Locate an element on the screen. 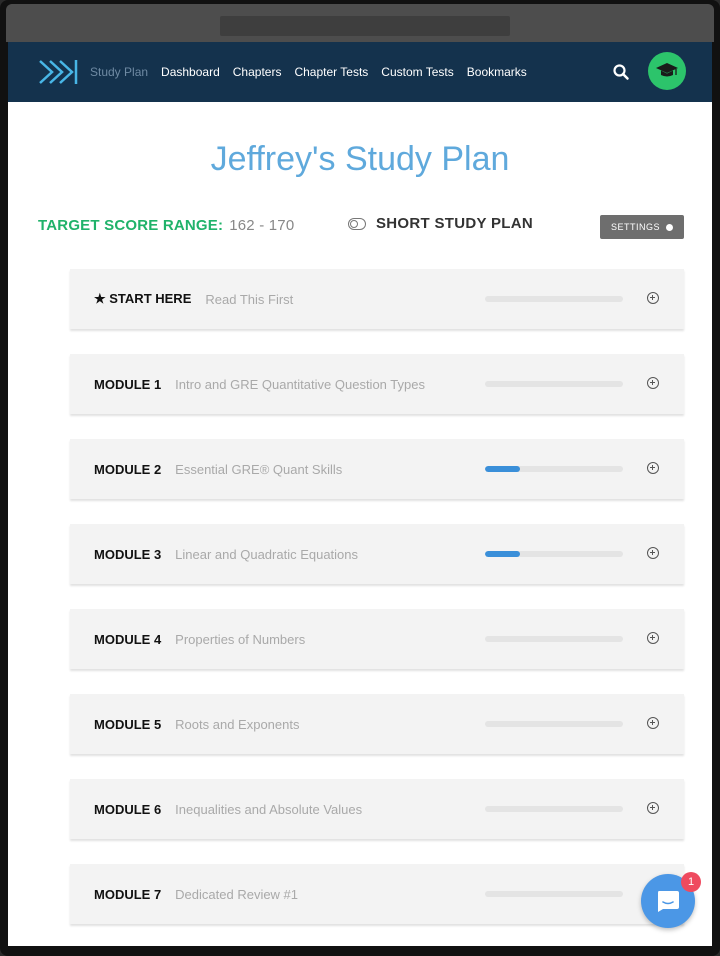 The height and width of the screenshot is (956, 720). module-row: MODULE 4 Properties of Numbers is located at coordinates (377, 639).